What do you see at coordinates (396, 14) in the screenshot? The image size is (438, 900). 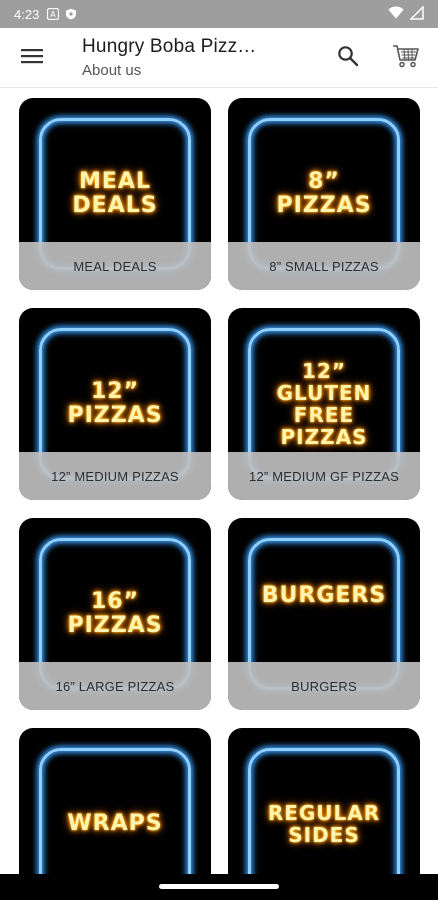 I see `wifi-icon` at bounding box center [396, 14].